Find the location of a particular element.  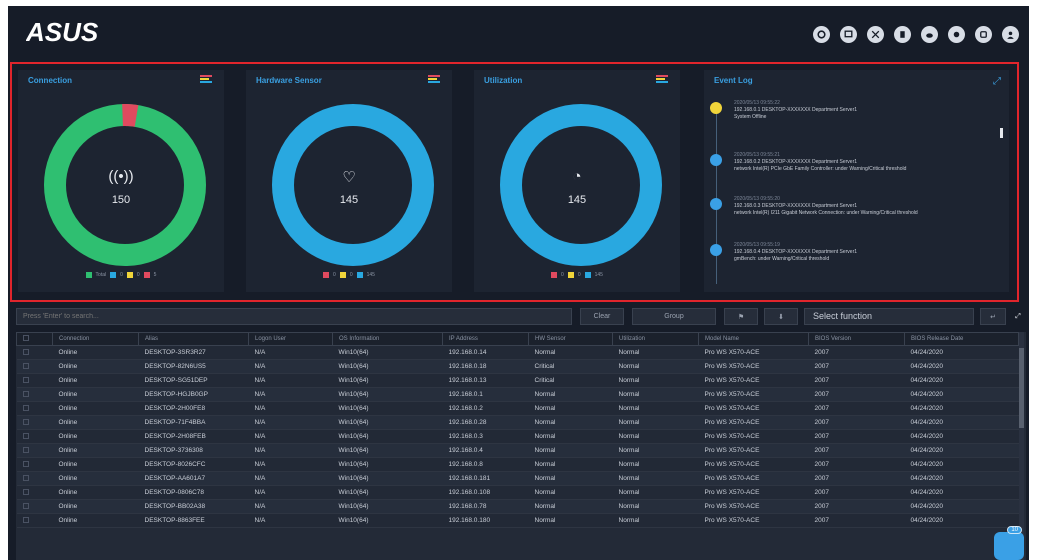

table-cell: Online is located at coordinates (95, 394).